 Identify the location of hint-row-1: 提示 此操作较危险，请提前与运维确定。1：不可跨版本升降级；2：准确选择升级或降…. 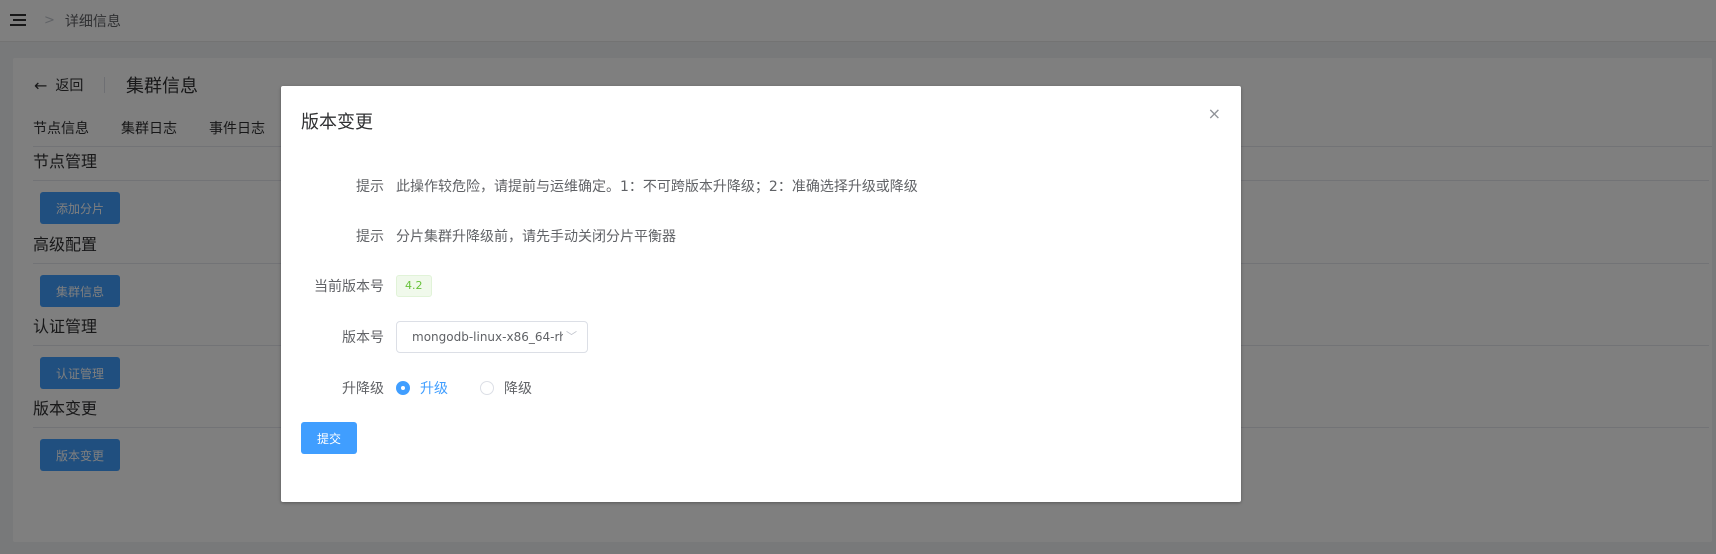
(761, 186).